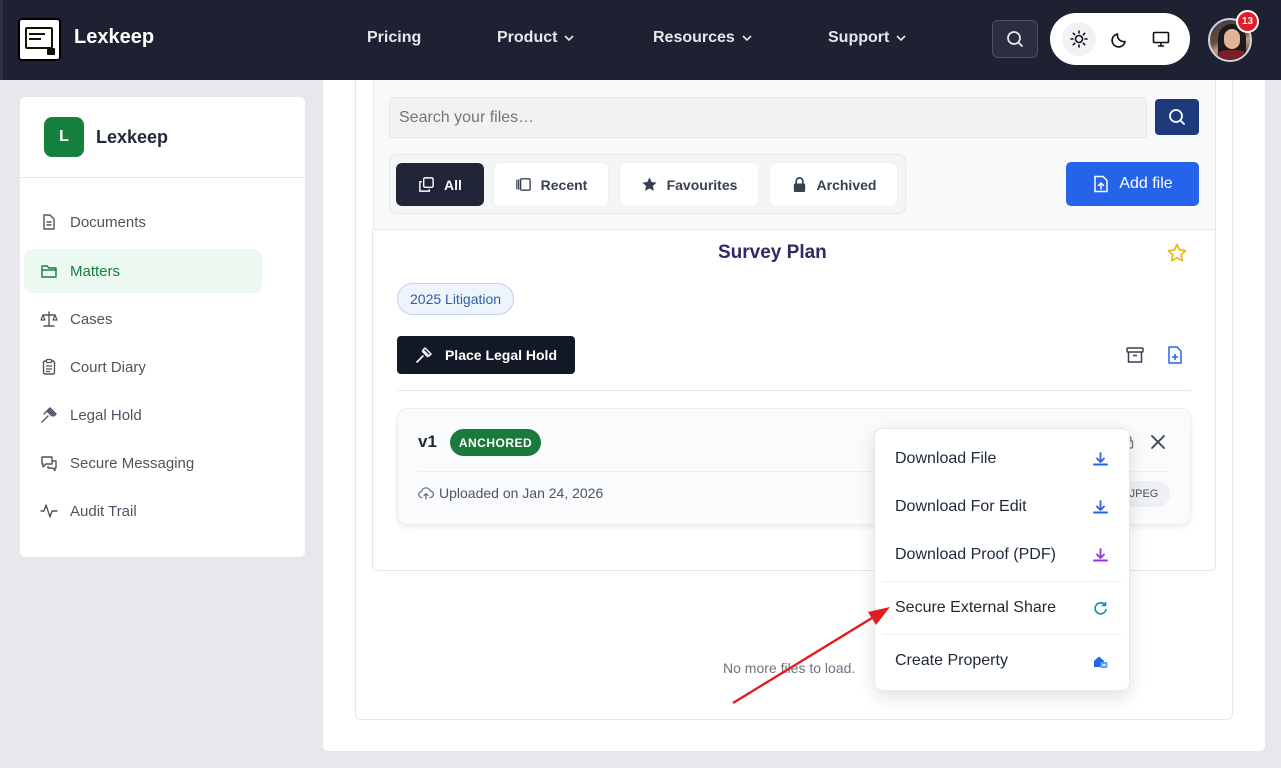 This screenshot has height=768, width=1281. I want to click on menu-item-label: Download File, so click(946, 458).